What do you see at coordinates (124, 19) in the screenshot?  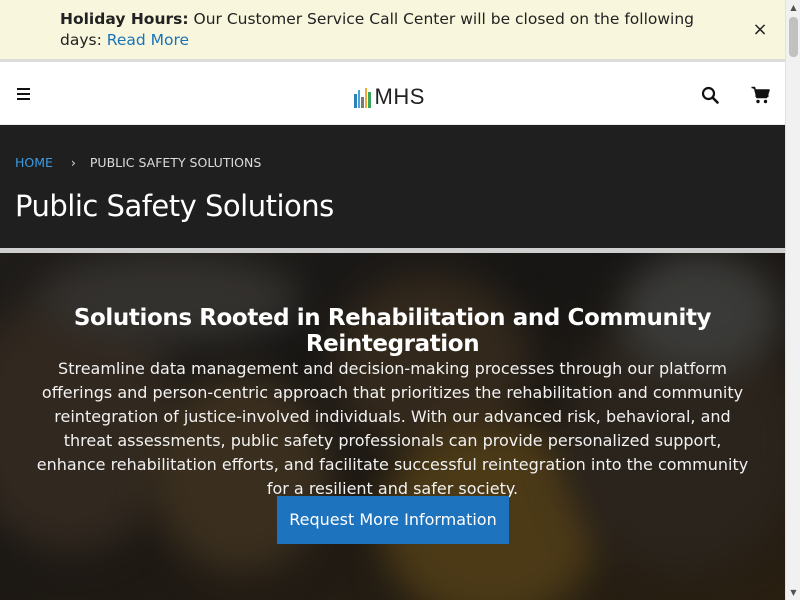 I see `notice-heading: Holiday Hours:` at bounding box center [124, 19].